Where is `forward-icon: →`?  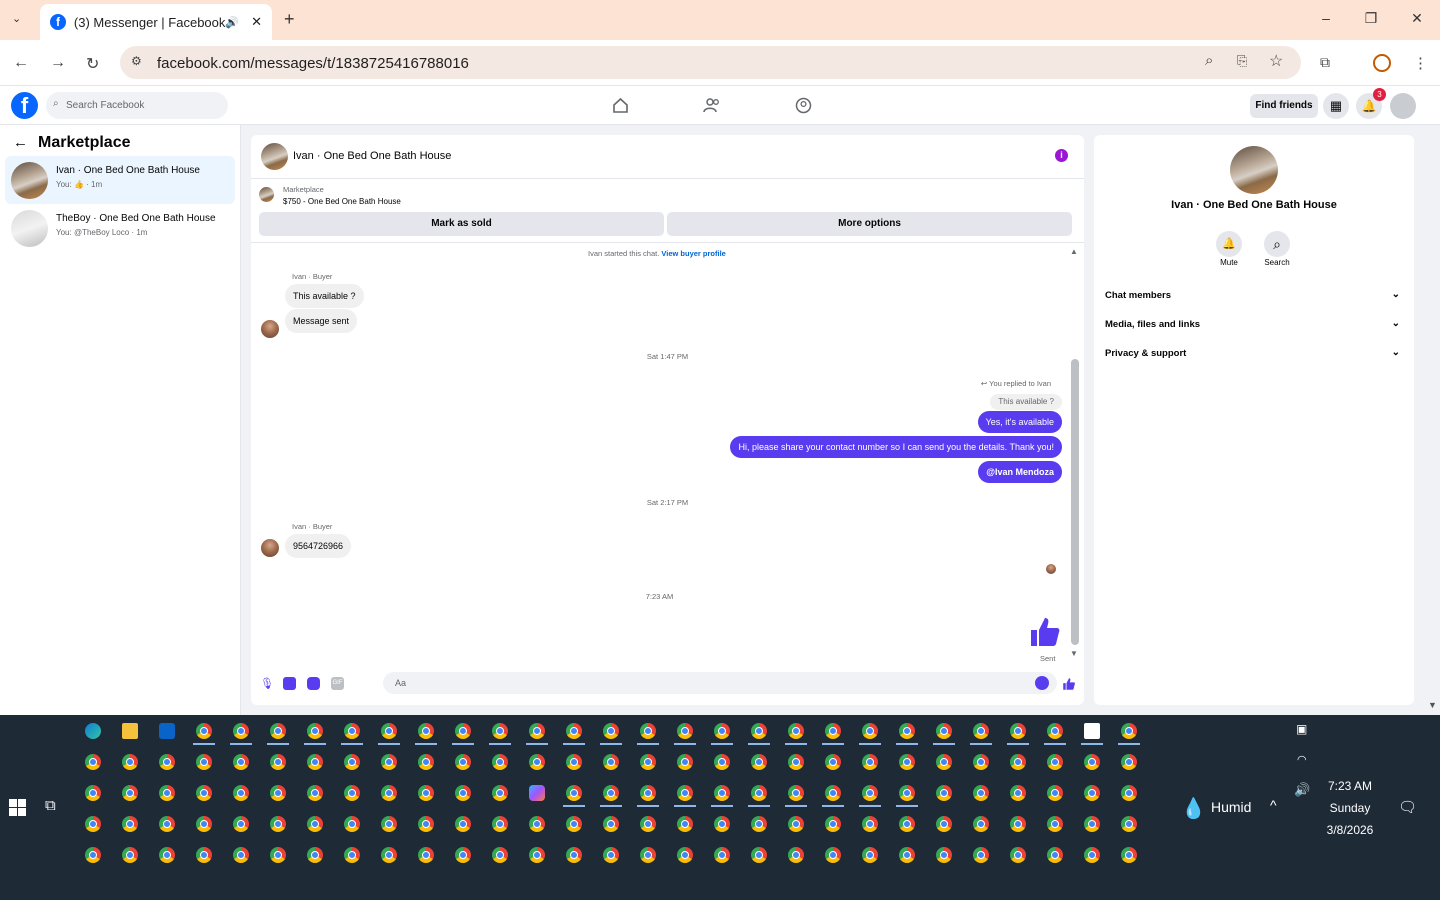 forward-icon: → is located at coordinates (59, 63).